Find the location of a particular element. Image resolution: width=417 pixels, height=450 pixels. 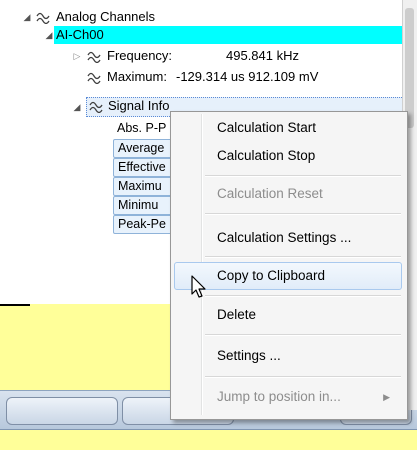

menu-item-calculation-stop: Calculation Stop is located at coordinates (288, 156).